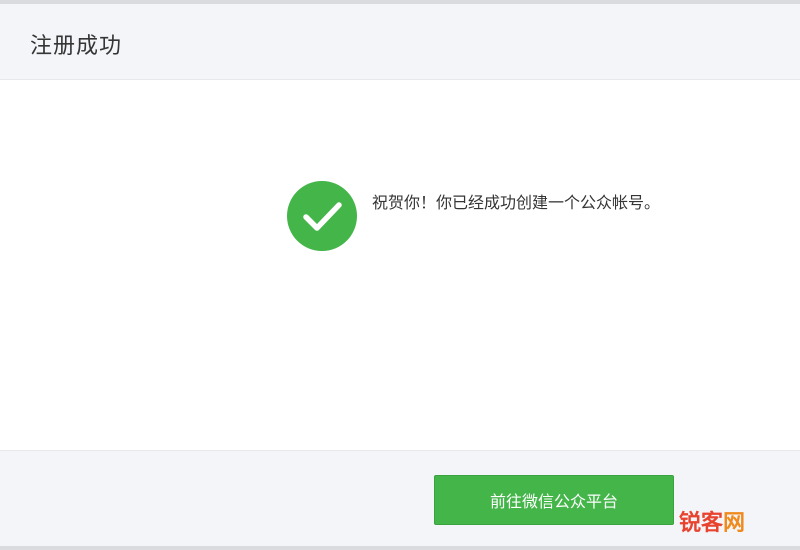 The width and height of the screenshot is (800, 550). Describe the element at coordinates (734, 523) in the screenshot. I see `watermark-text-part-2: 网` at that location.